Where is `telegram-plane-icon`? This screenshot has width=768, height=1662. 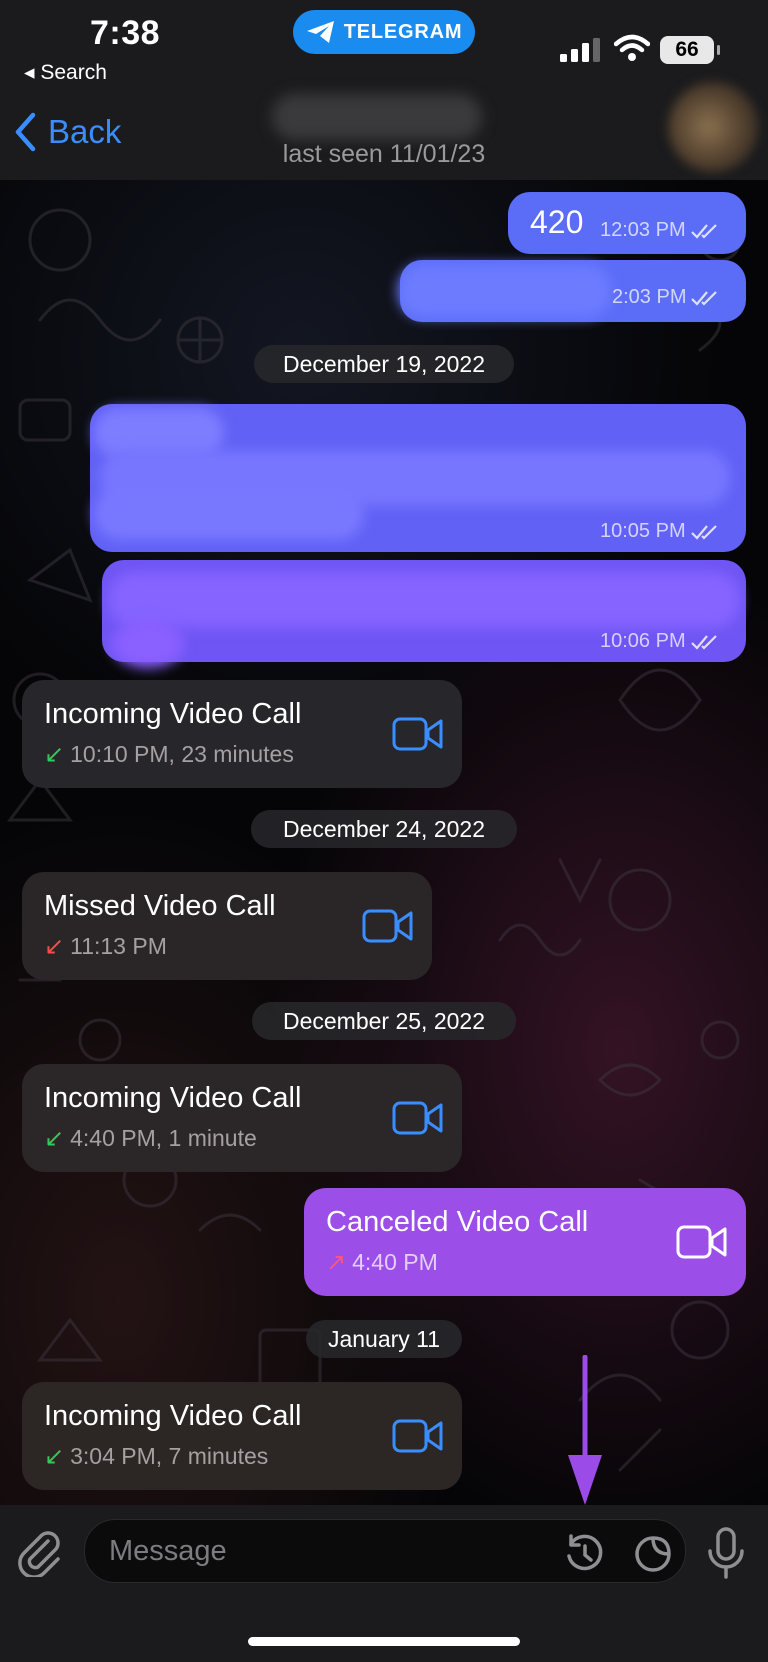 telegram-plane-icon is located at coordinates (320, 32).